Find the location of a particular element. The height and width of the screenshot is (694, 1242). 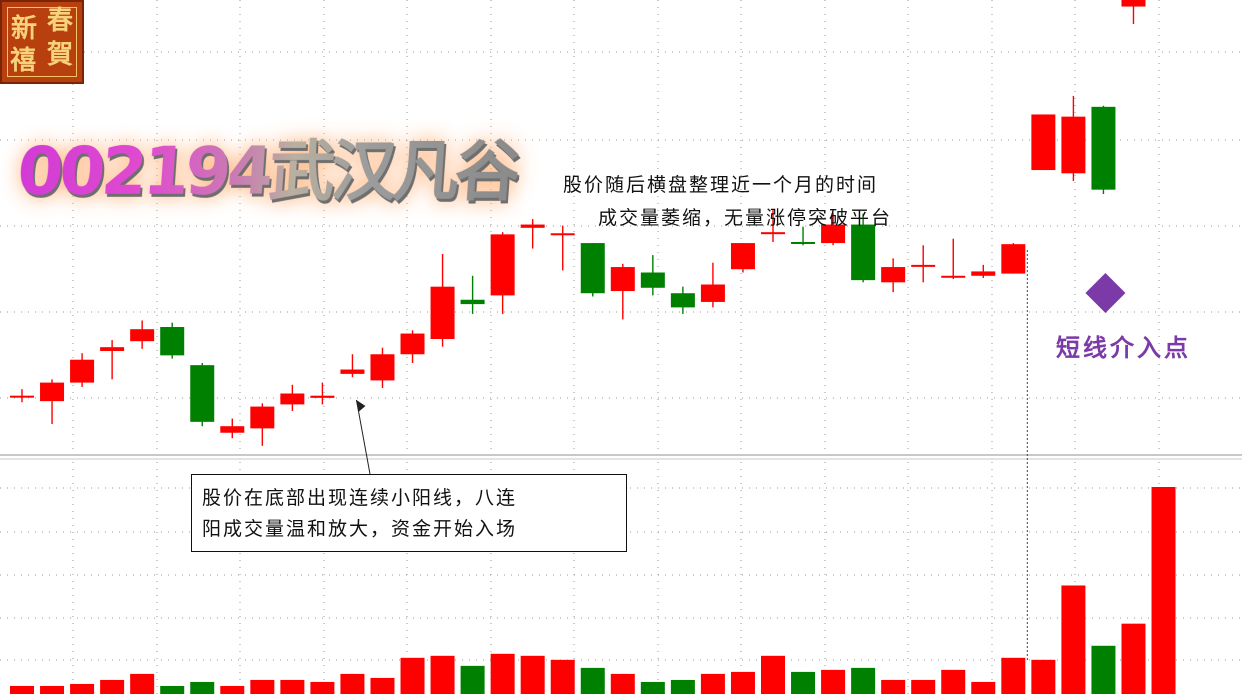

seal-char: 新 is located at coordinates (24, 29).